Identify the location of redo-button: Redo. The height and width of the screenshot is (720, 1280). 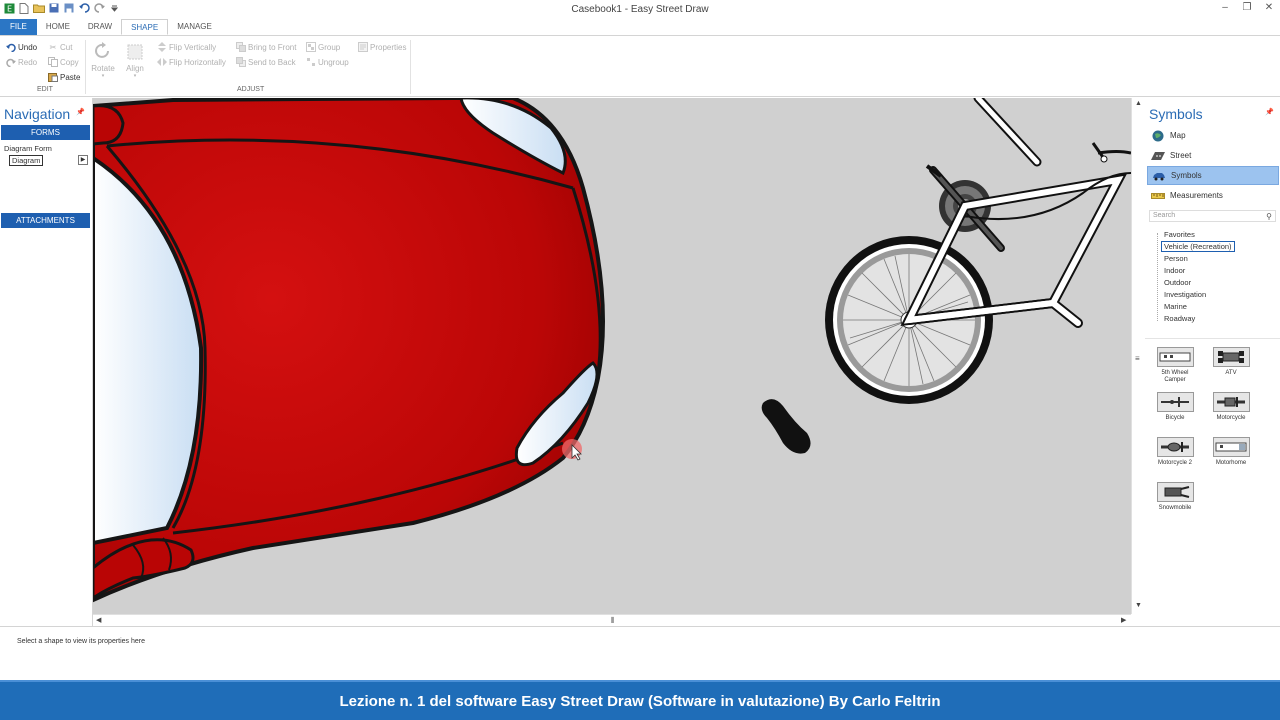
(21, 62).